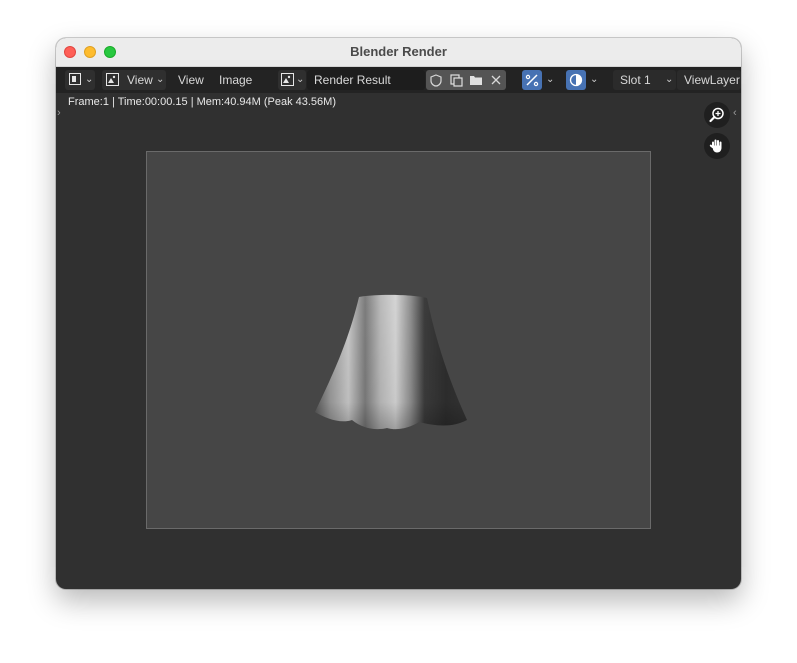  I want to click on folder-icon, so click(476, 80).